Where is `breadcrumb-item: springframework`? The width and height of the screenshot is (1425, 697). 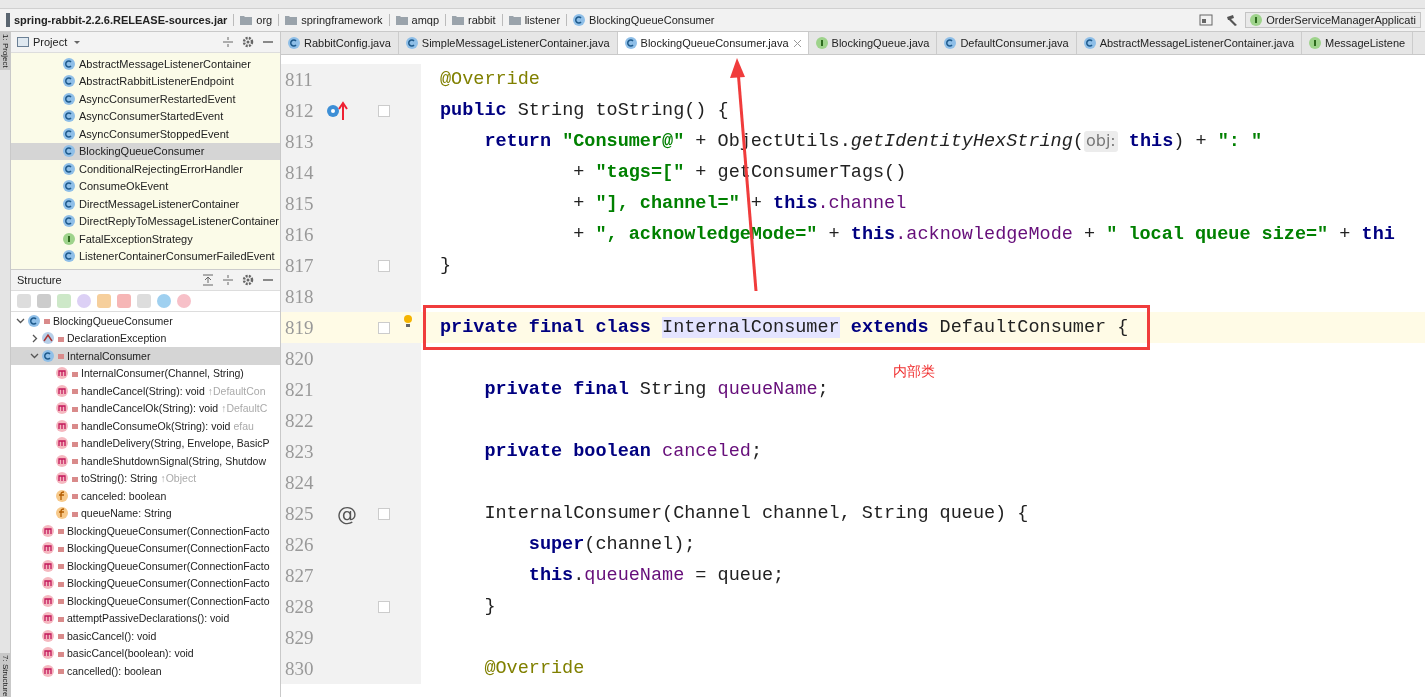 breadcrumb-item: springframework is located at coordinates (334, 20).